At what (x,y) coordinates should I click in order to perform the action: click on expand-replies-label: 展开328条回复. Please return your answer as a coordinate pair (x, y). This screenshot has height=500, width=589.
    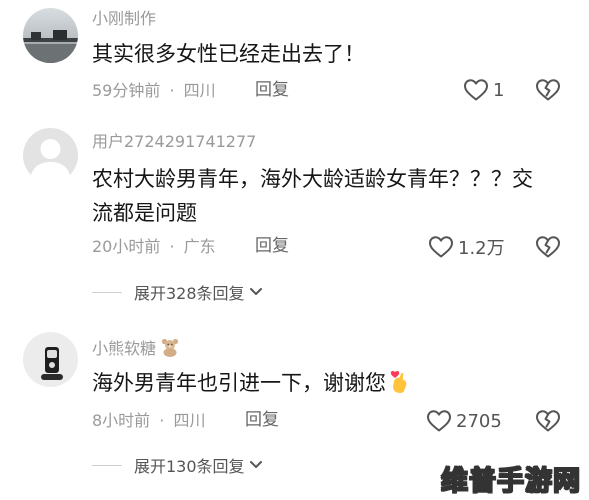
    Looking at the image, I should click on (189, 293).